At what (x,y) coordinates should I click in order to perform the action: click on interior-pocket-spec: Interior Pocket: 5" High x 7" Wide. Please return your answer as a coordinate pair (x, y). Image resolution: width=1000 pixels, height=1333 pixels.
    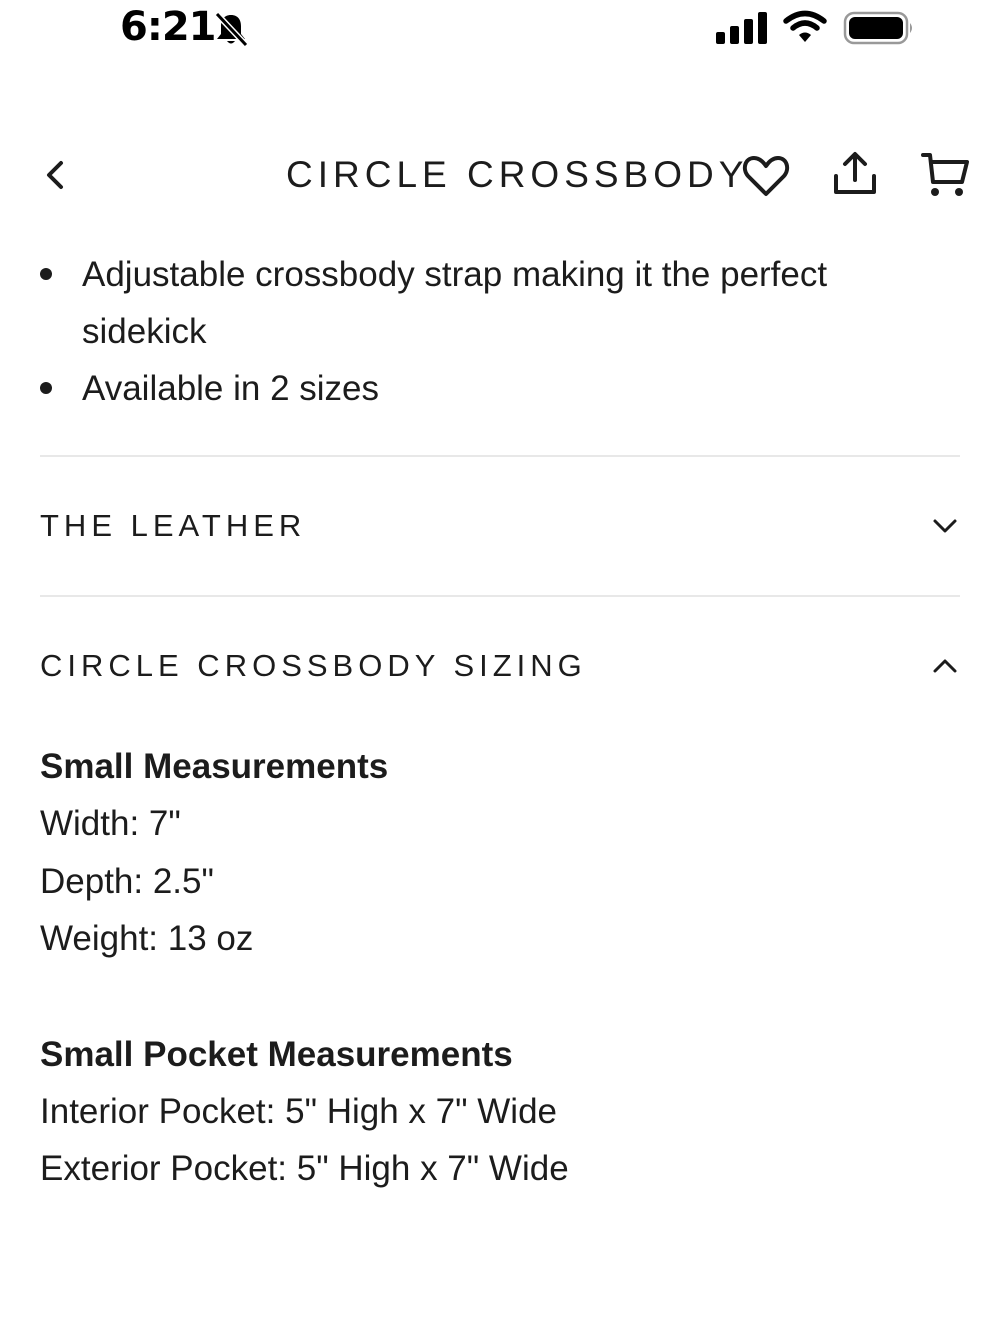
    Looking at the image, I should click on (299, 1111).